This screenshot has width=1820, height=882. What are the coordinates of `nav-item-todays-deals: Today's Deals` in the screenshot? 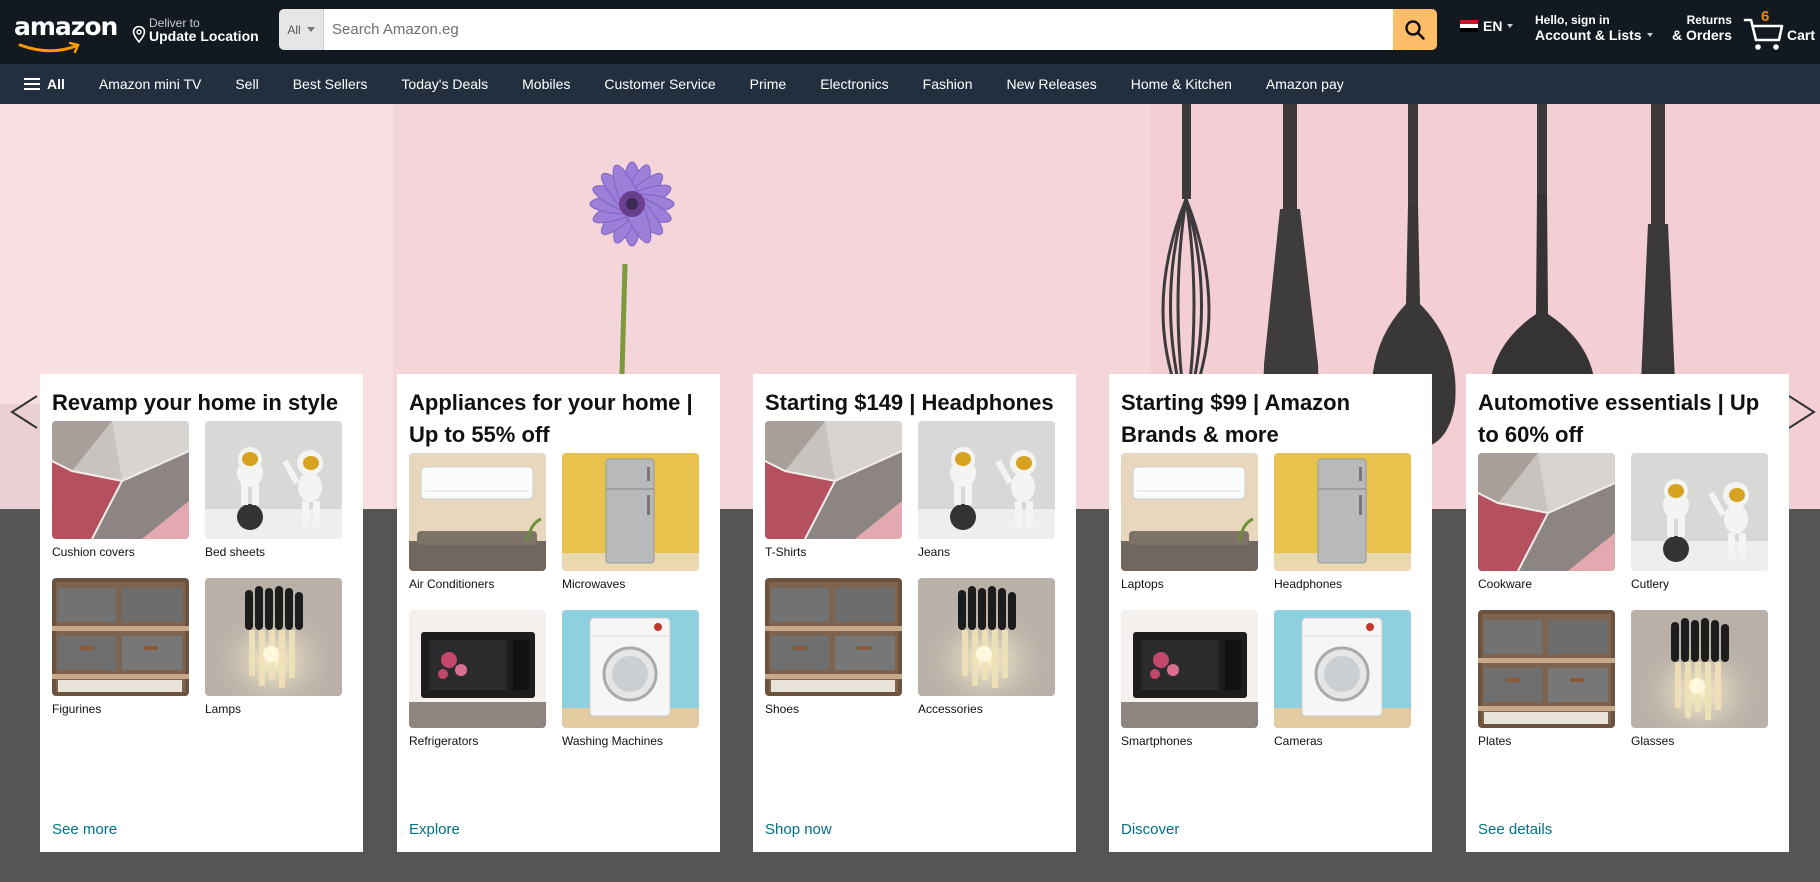 It's located at (444, 84).